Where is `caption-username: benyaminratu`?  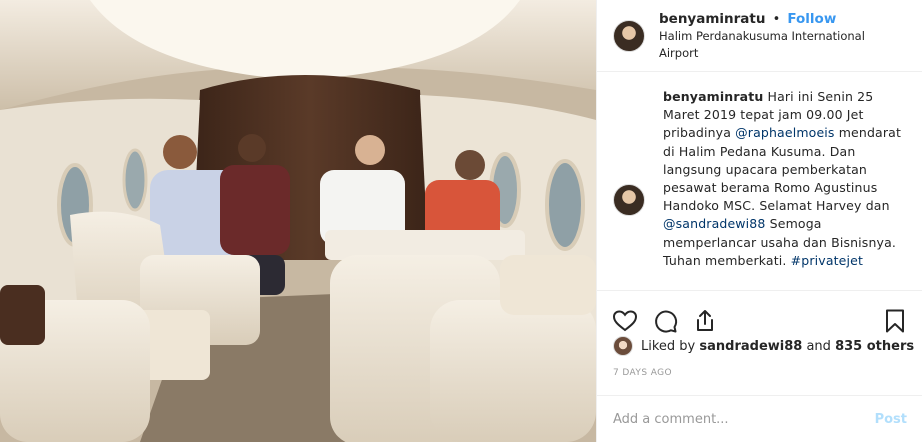 caption-username: benyaminratu is located at coordinates (713, 96).